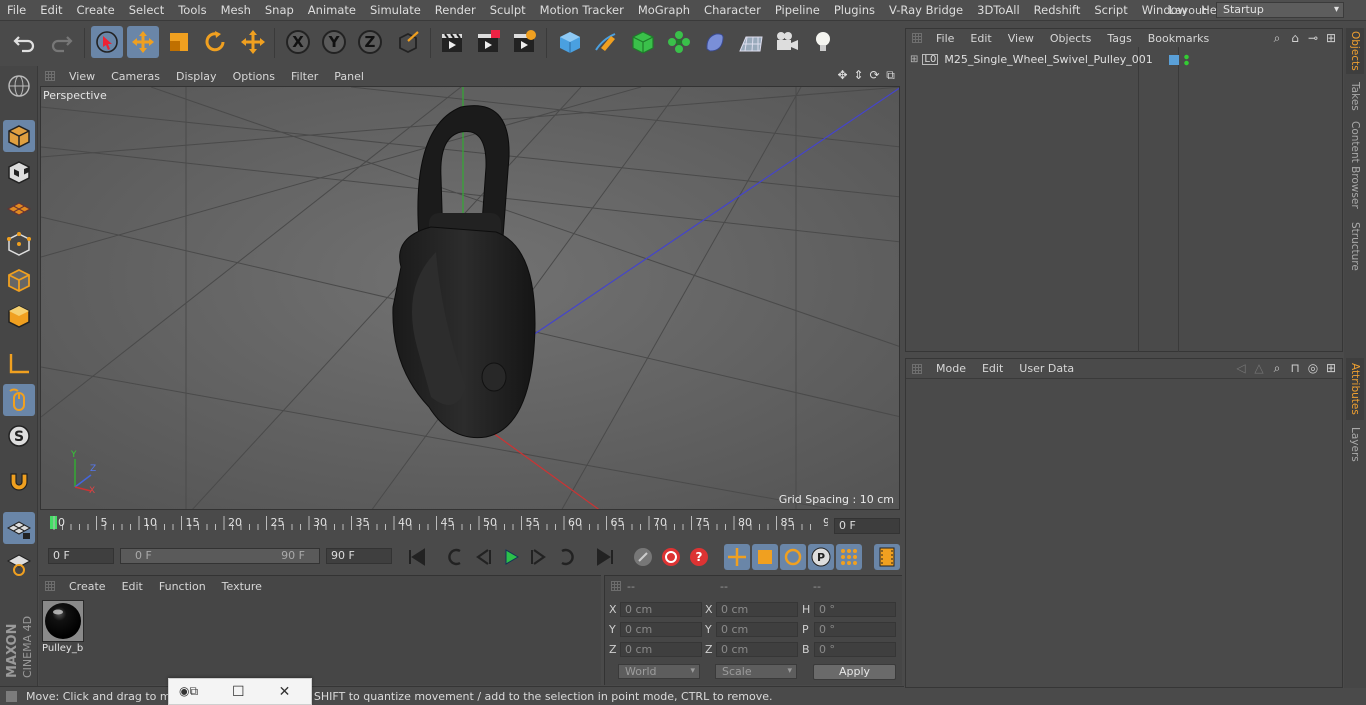 This screenshot has height=705, width=1366. I want to click on viewport-menu-panel: Panel, so click(349, 76).